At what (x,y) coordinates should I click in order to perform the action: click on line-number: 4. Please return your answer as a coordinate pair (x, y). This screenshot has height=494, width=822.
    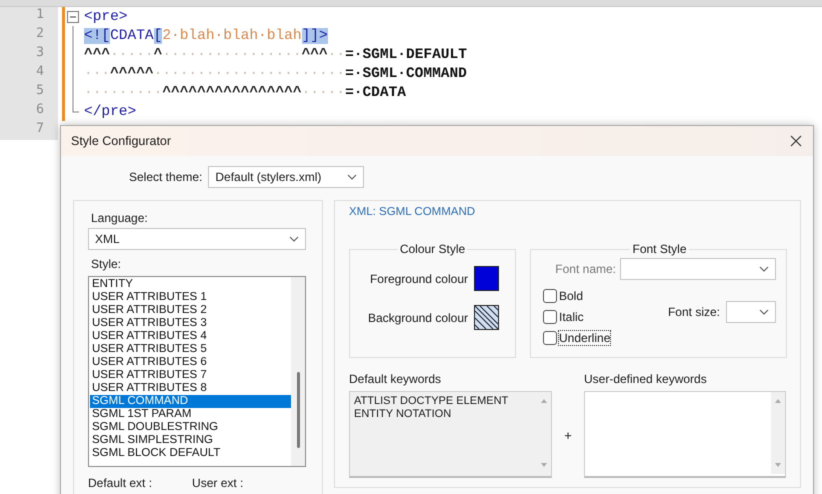
    Looking at the image, I should click on (29, 73).